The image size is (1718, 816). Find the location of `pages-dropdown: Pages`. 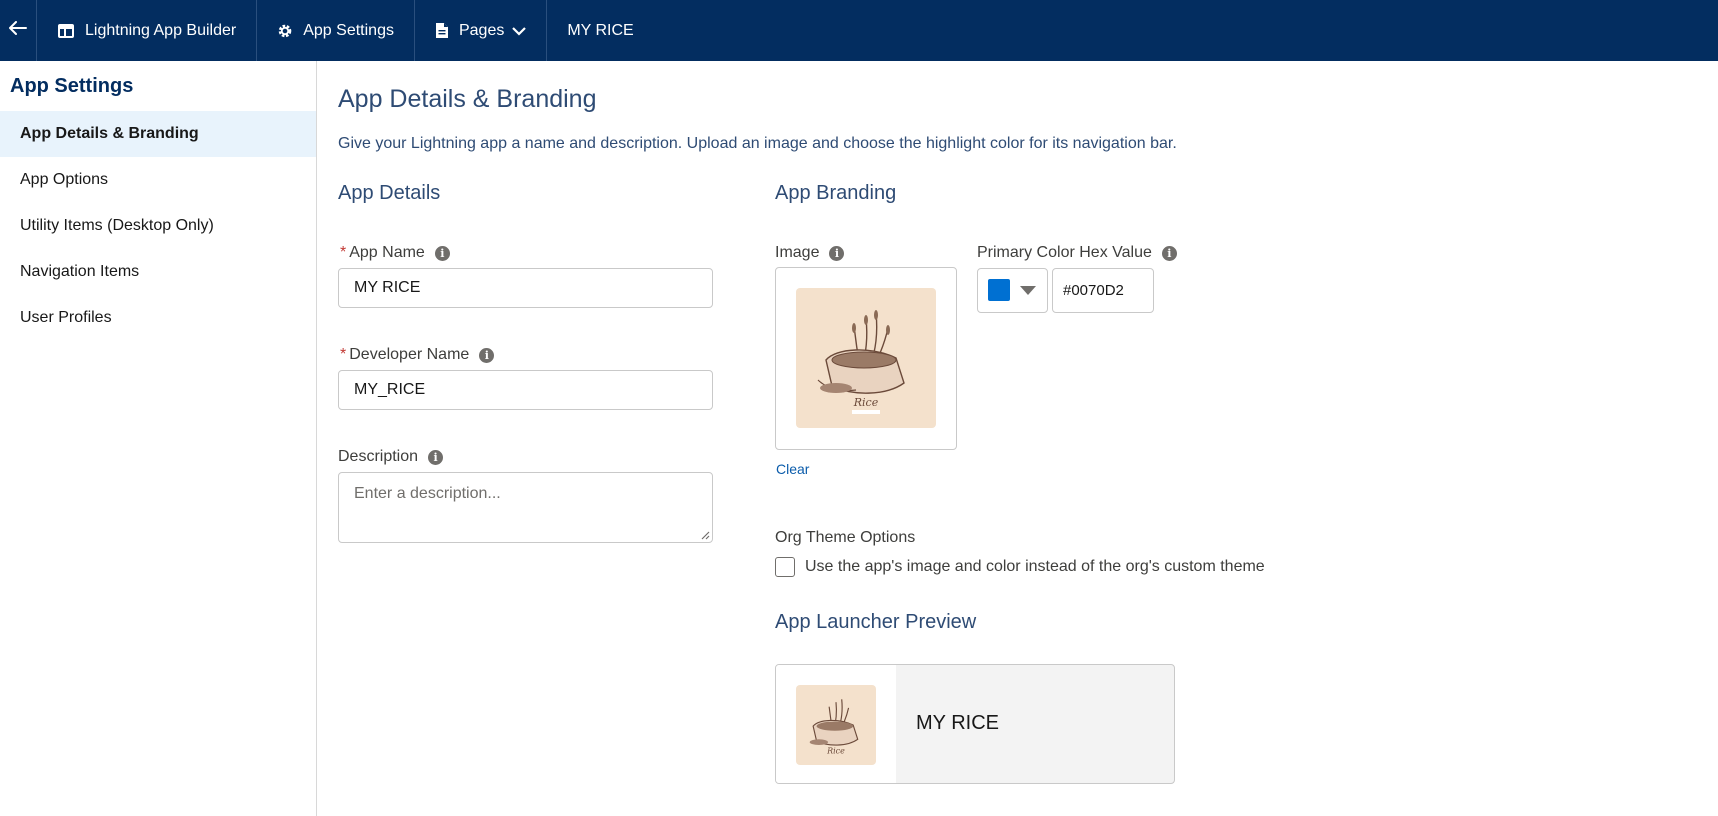

pages-dropdown: Pages is located at coordinates (481, 30).